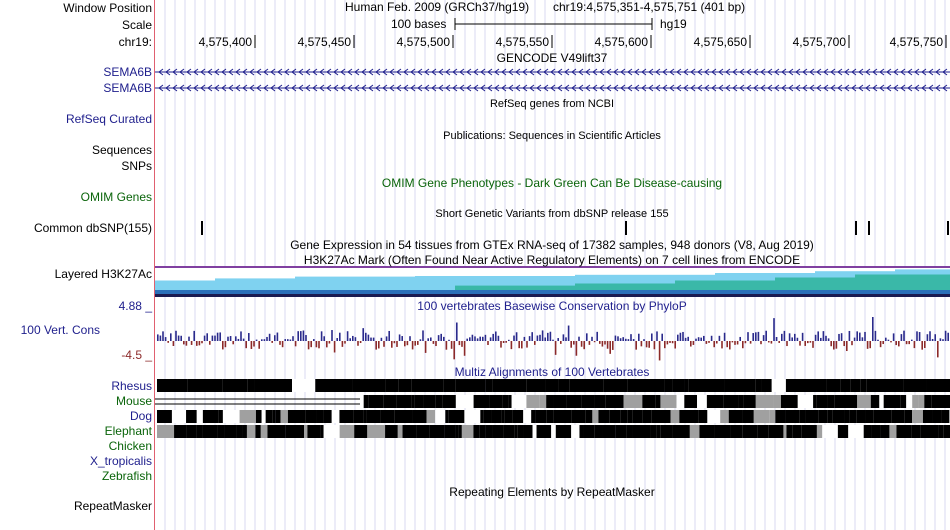 Image resolution: width=950 pixels, height=530 pixels. I want to click on track-label-sequences: Sequences, so click(122, 150).